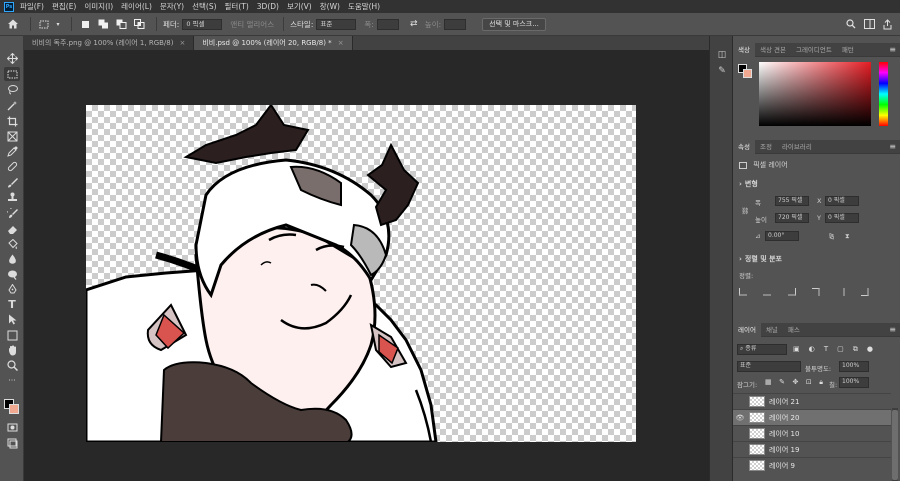 This screenshot has height=481, width=900. What do you see at coordinates (854, 382) in the screenshot?
I see `fill-input: 100%` at bounding box center [854, 382].